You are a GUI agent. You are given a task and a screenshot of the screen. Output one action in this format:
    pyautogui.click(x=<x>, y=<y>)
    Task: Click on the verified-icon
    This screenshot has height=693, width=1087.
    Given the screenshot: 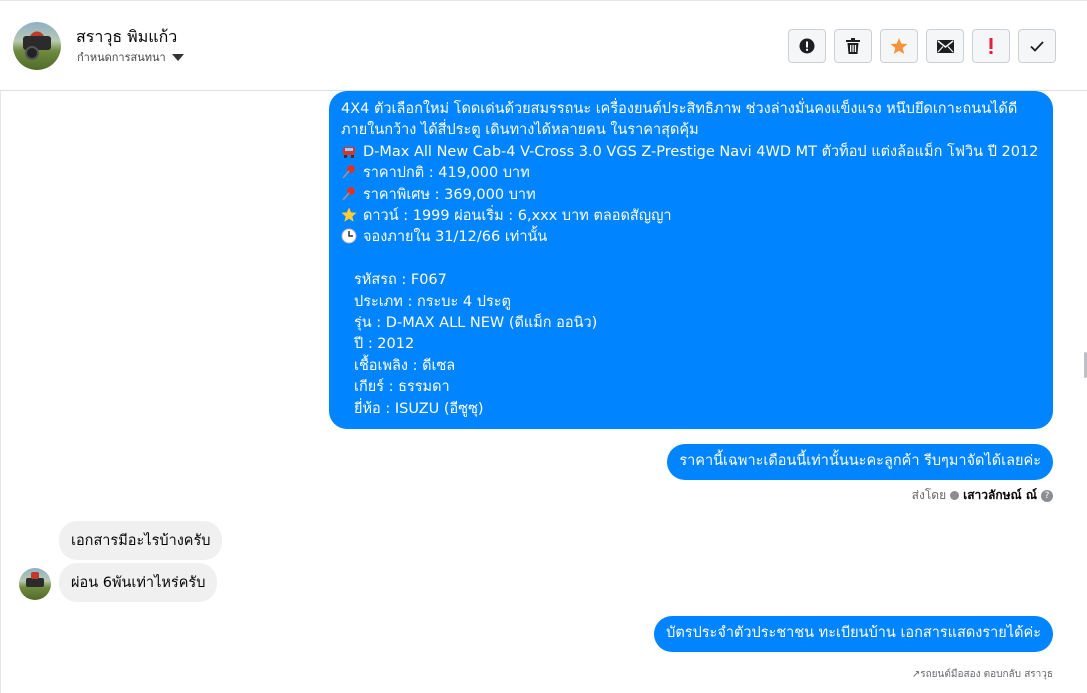 What is the action you would take?
    pyautogui.click(x=955, y=495)
    